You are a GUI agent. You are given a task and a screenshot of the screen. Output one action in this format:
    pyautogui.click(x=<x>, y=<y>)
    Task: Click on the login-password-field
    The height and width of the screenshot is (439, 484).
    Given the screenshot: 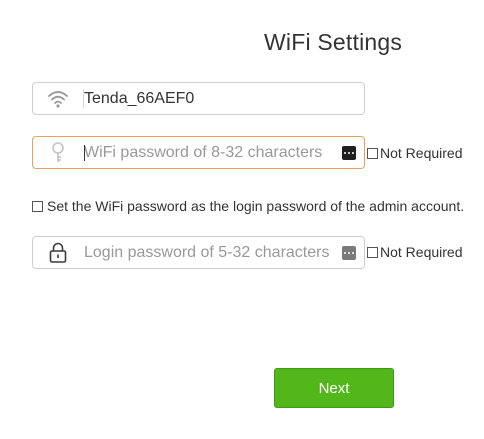 What is the action you would take?
    pyautogui.click(x=198, y=252)
    